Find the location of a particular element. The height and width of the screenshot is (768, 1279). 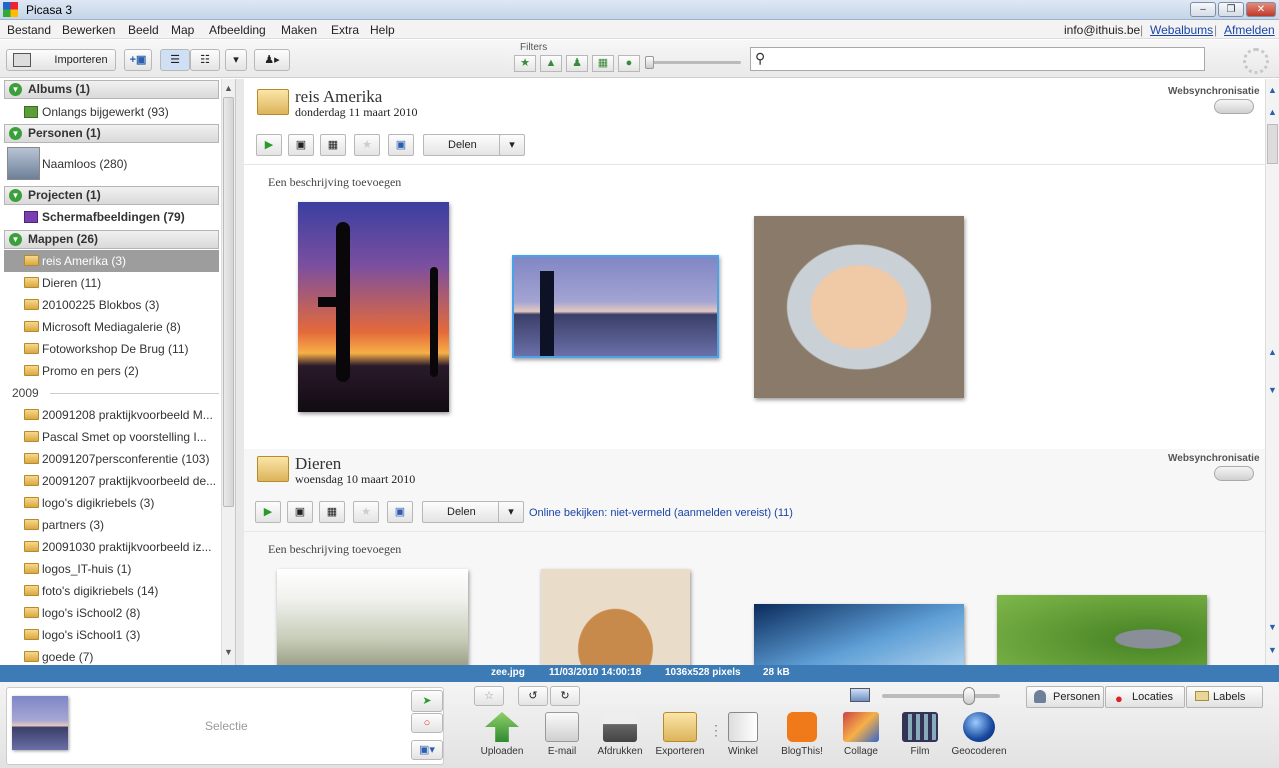

date-filter-slider is located at coordinates (649, 62).